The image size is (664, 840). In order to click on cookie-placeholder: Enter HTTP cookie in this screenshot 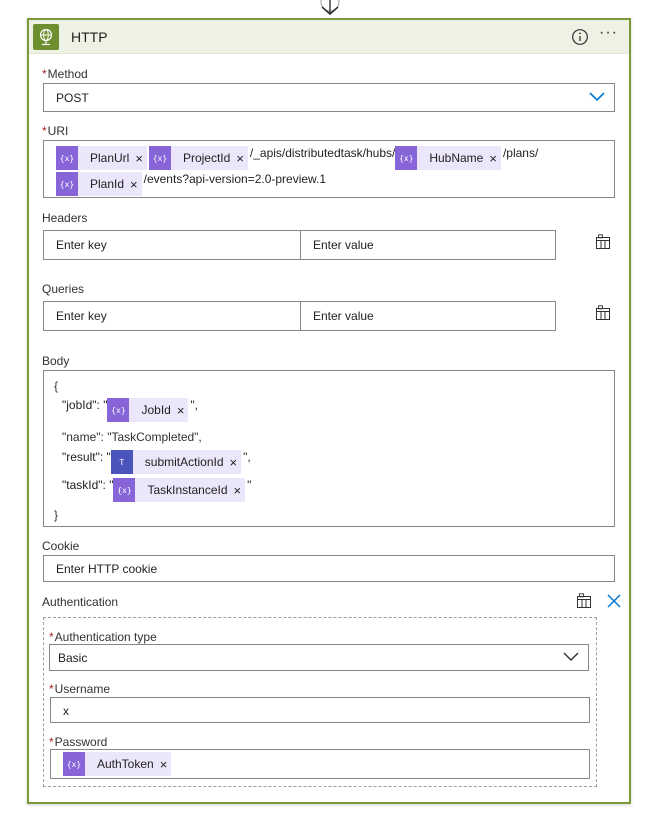, I will do `click(107, 569)`.